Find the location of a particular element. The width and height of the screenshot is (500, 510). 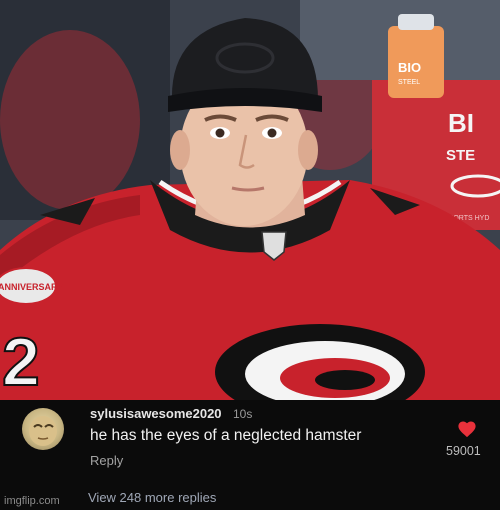

comment-username: sylusisawesome2020 is located at coordinates (156, 413).